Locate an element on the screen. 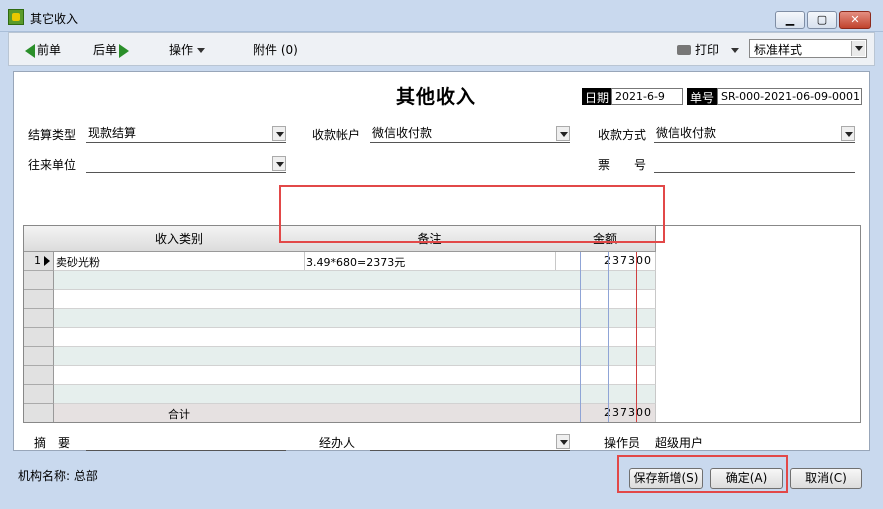  number-field: SR-000-2021-06-09-0001 is located at coordinates (789, 96).